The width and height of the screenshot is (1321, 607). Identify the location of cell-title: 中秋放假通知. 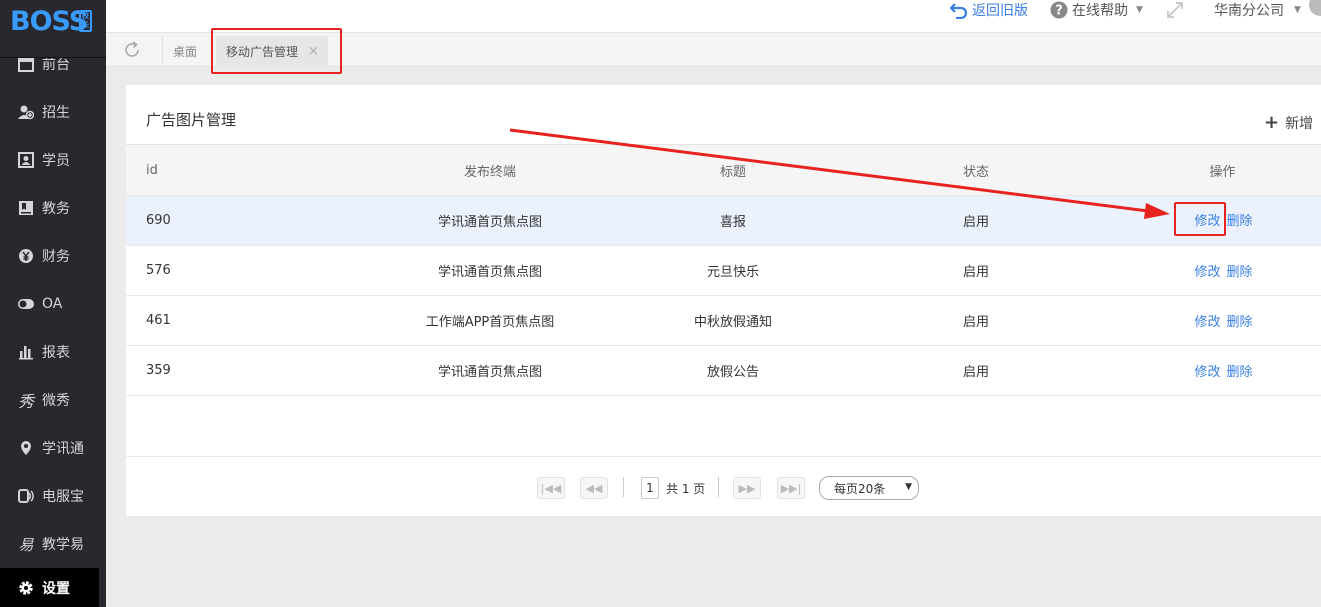
(733, 320).